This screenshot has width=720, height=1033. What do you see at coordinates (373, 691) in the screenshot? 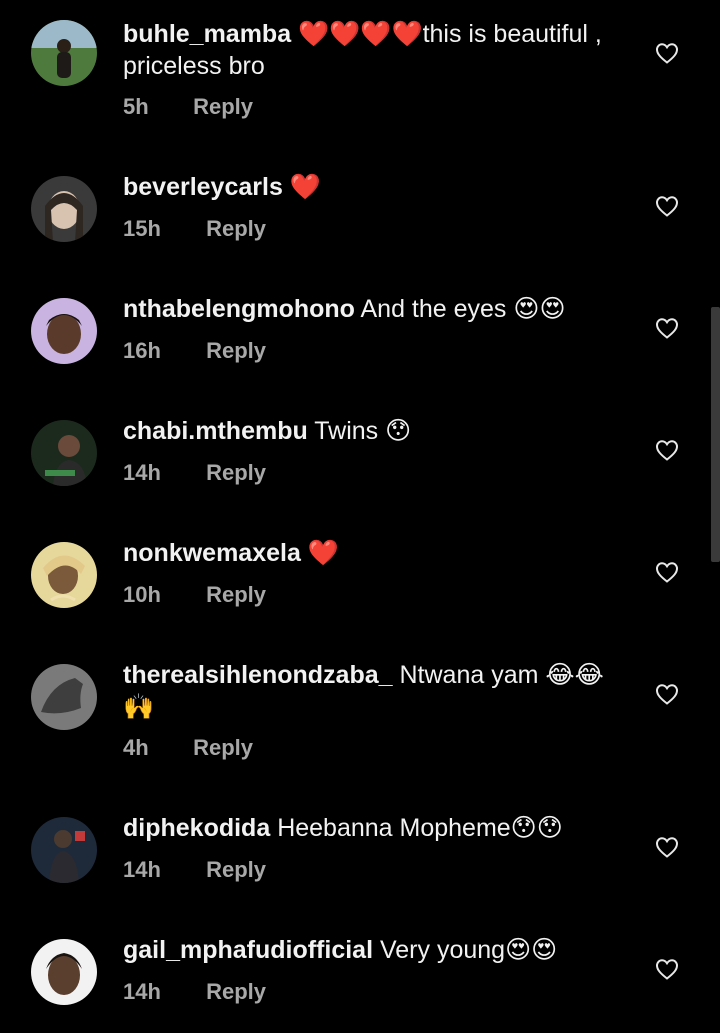
I see `comment-text-block: therealsihlenondzaba_ Ntwana yam 😂😂 🙌` at bounding box center [373, 691].